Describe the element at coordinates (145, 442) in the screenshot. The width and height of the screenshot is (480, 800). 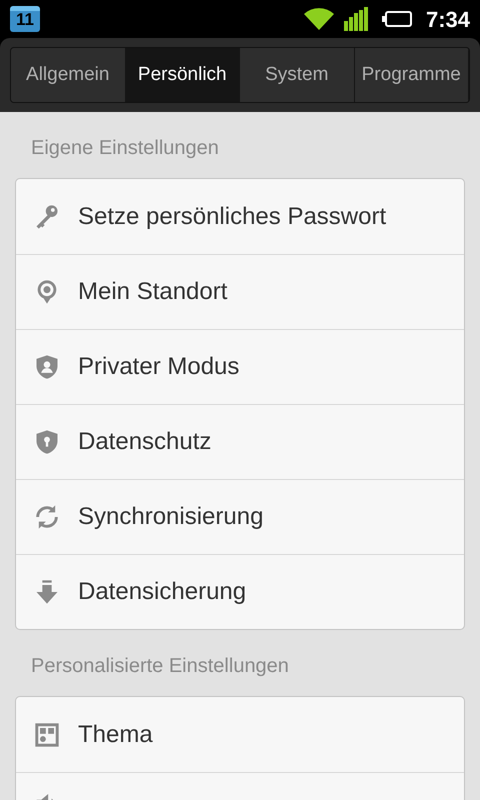
I see `settings-label: Datenschutz` at that location.